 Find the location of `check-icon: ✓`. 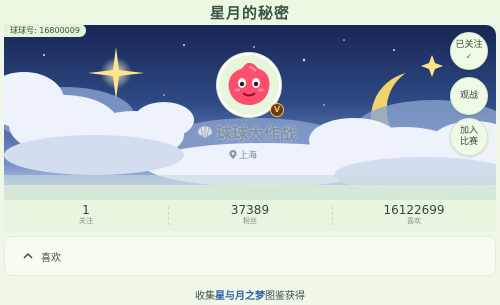

check-icon: ✓ is located at coordinates (469, 56).